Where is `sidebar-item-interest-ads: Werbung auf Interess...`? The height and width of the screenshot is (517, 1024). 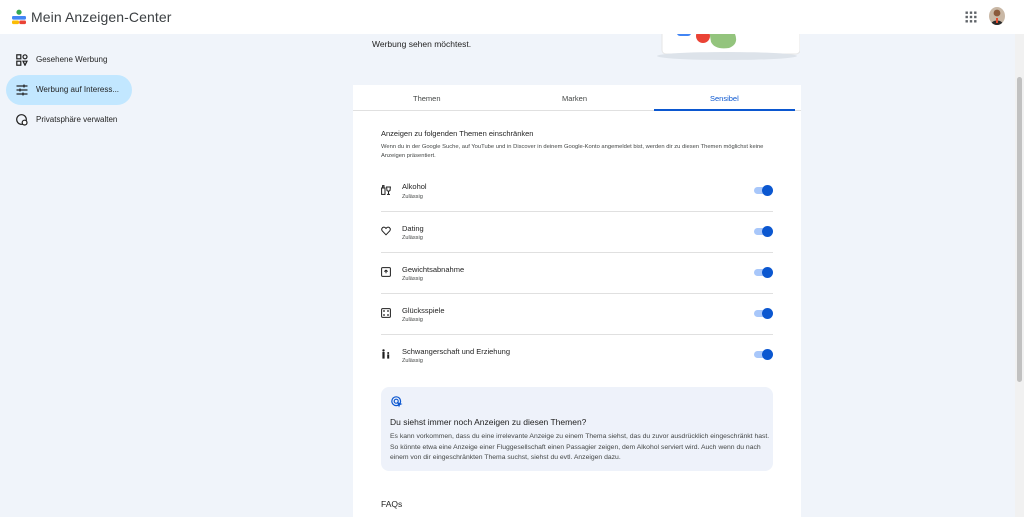 sidebar-item-interest-ads: Werbung auf Interess... is located at coordinates (69, 90).